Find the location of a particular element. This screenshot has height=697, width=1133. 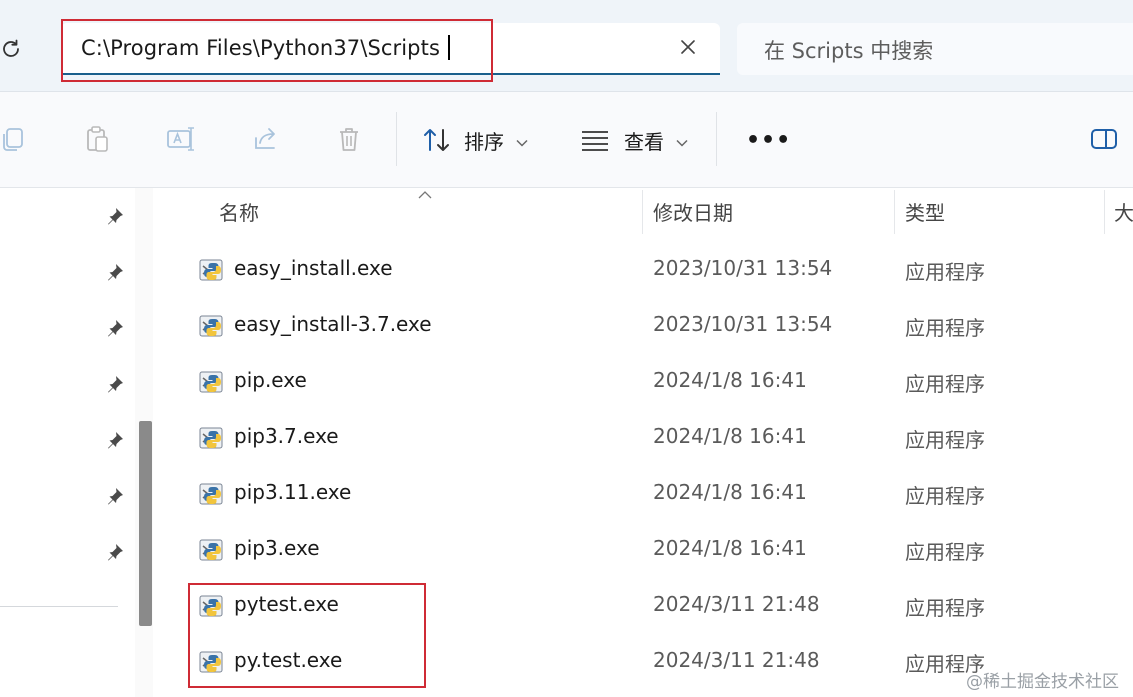

refresh-icon is located at coordinates (13, 49).